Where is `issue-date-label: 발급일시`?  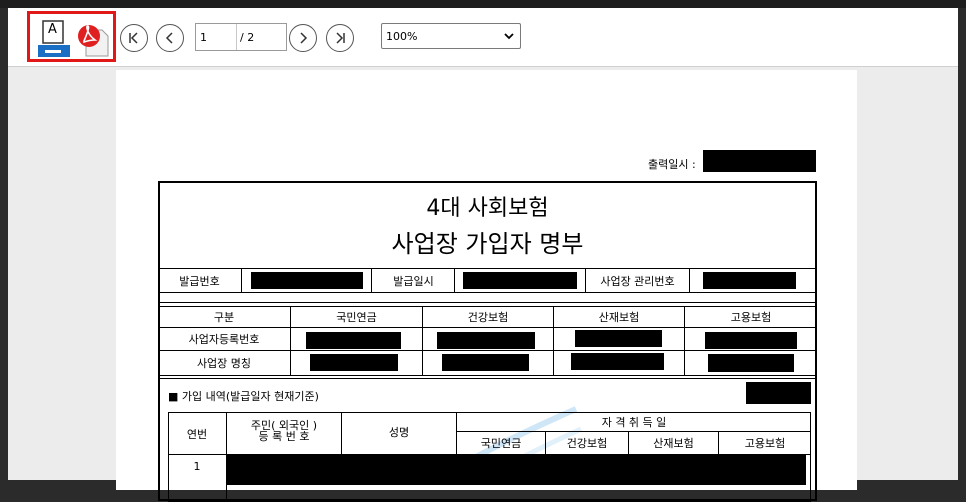 issue-date-label: 발급일시 is located at coordinates (413, 281).